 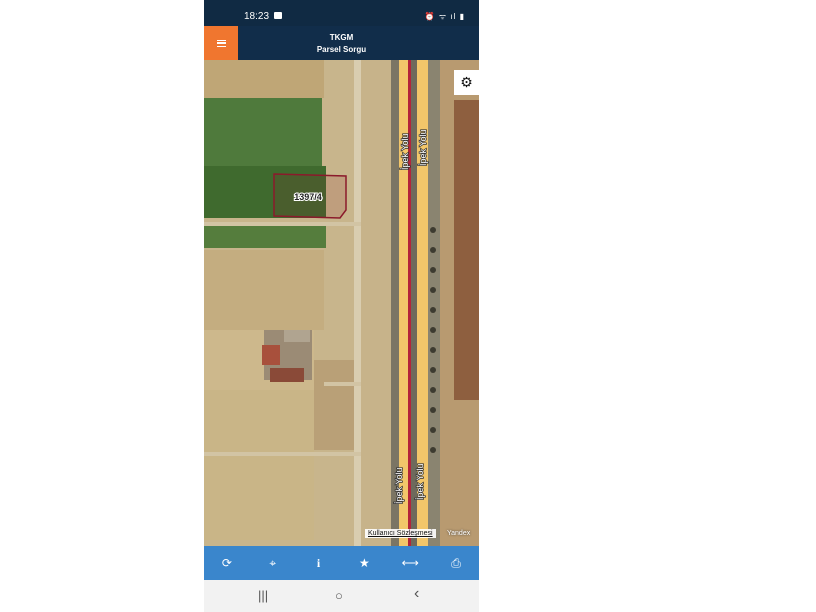 What do you see at coordinates (263, 595) in the screenshot?
I see `recent-apps-button: |||` at bounding box center [263, 595].